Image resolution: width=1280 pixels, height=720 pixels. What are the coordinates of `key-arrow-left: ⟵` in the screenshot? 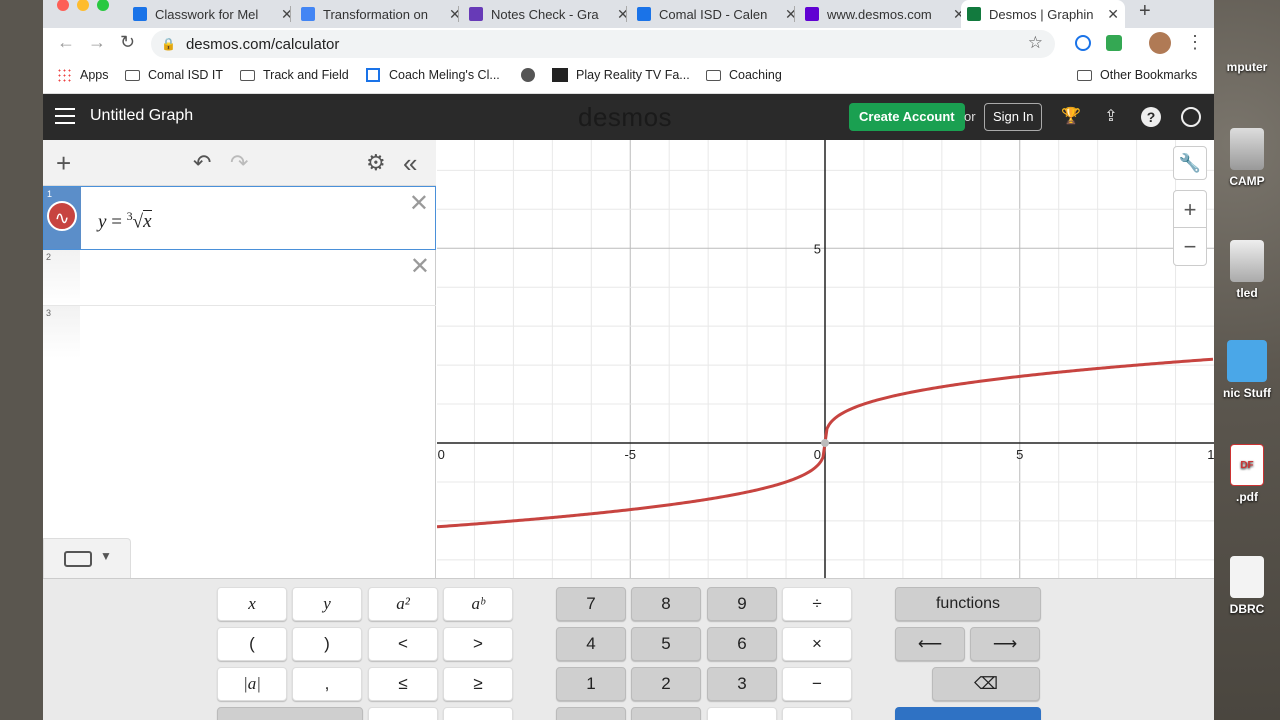 It's located at (930, 644).